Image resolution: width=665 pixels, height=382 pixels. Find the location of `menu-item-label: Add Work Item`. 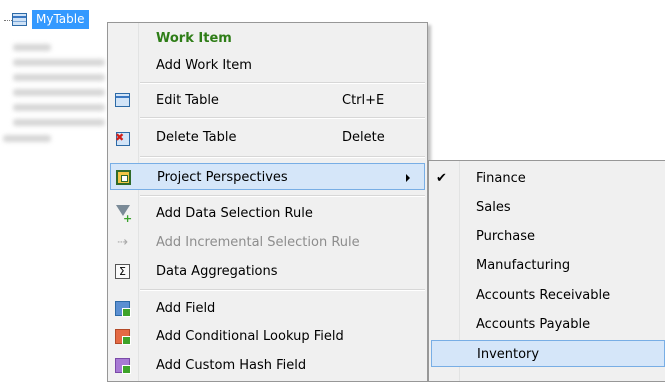

menu-item-label: Add Work Item is located at coordinates (204, 65).